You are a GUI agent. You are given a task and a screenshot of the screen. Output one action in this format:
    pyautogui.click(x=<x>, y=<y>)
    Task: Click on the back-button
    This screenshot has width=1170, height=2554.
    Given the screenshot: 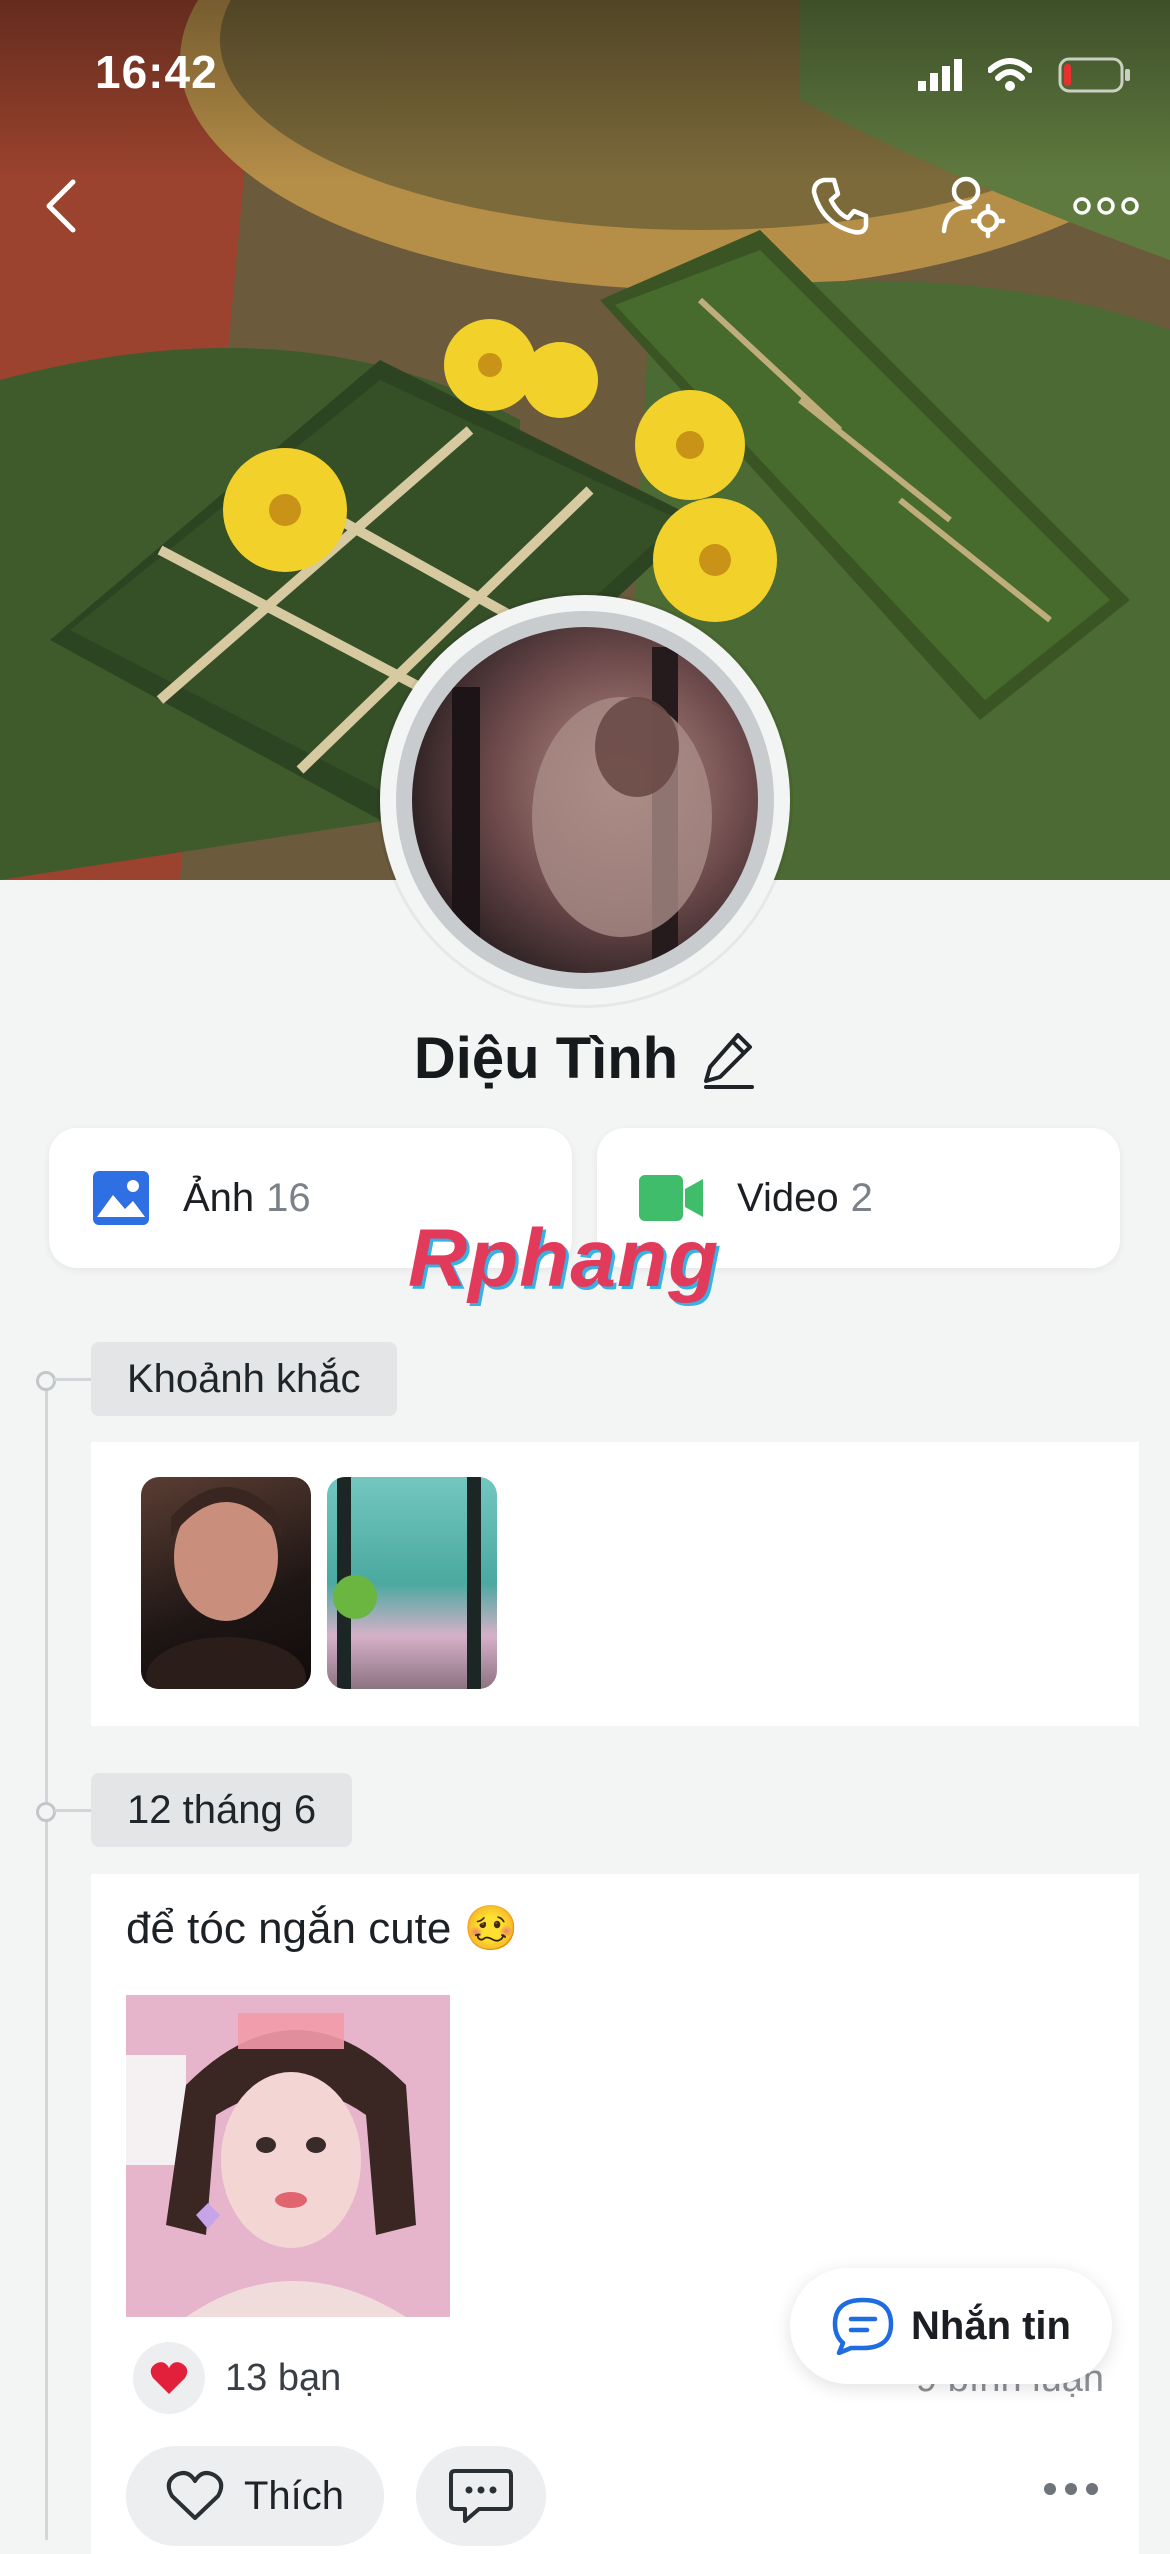 What is the action you would take?
    pyautogui.click(x=60, y=206)
    